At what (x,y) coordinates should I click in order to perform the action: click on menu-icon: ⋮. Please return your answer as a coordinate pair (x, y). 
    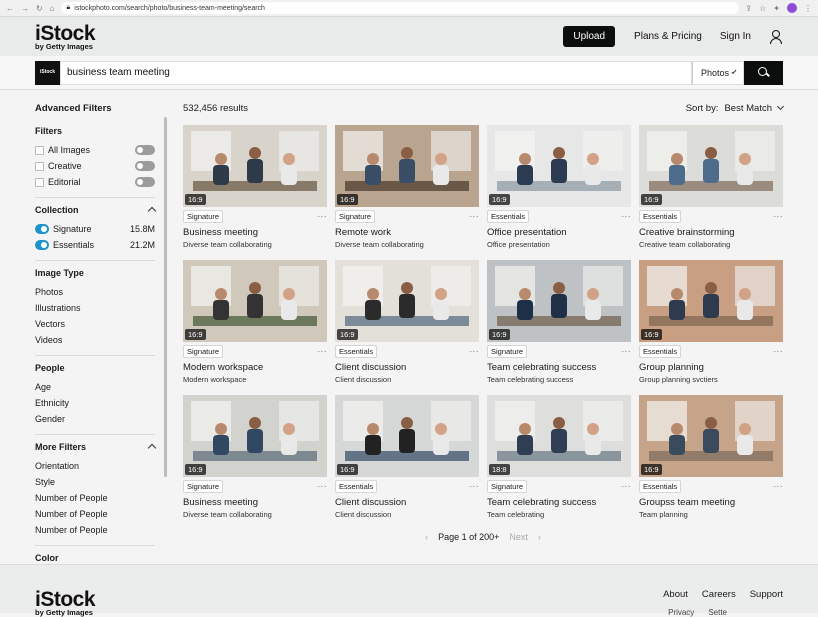
    Looking at the image, I should click on (808, 8).